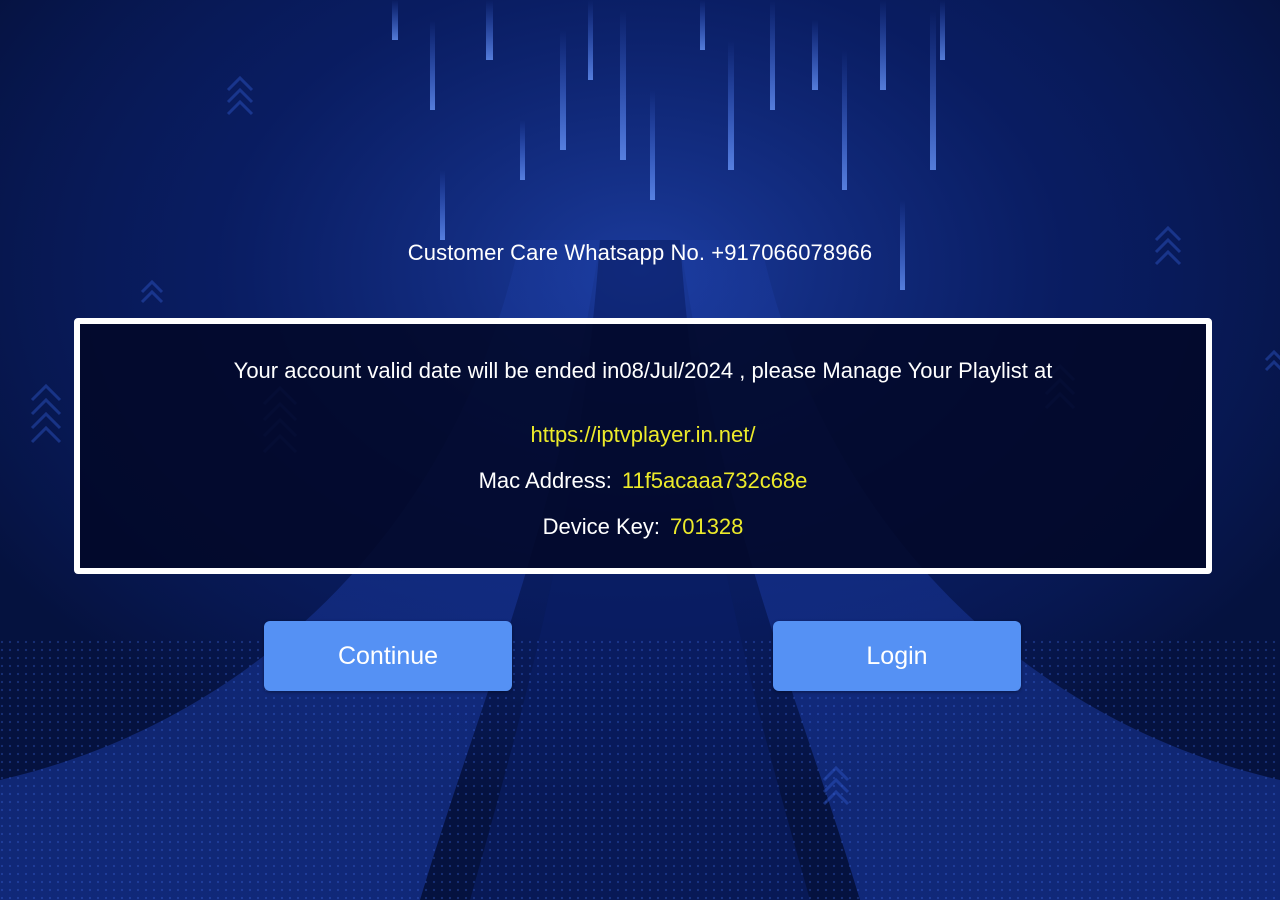  I want to click on mac-address-label: Mac Address:, so click(545, 480).